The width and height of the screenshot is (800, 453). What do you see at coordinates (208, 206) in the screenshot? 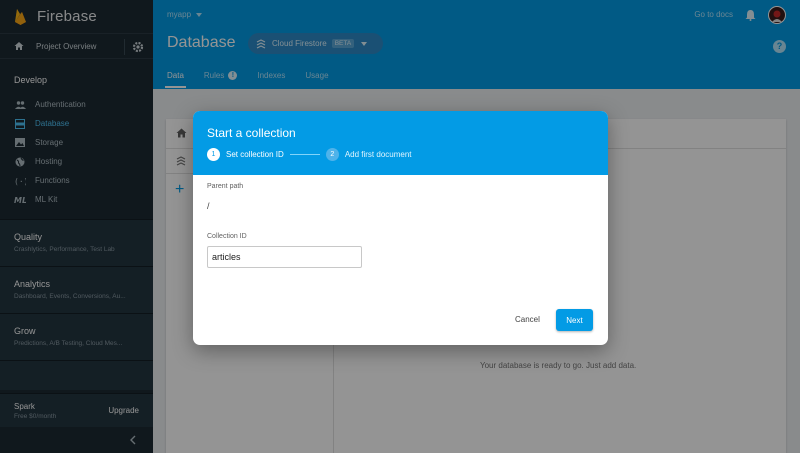
I see `parent-path-value: /` at bounding box center [208, 206].